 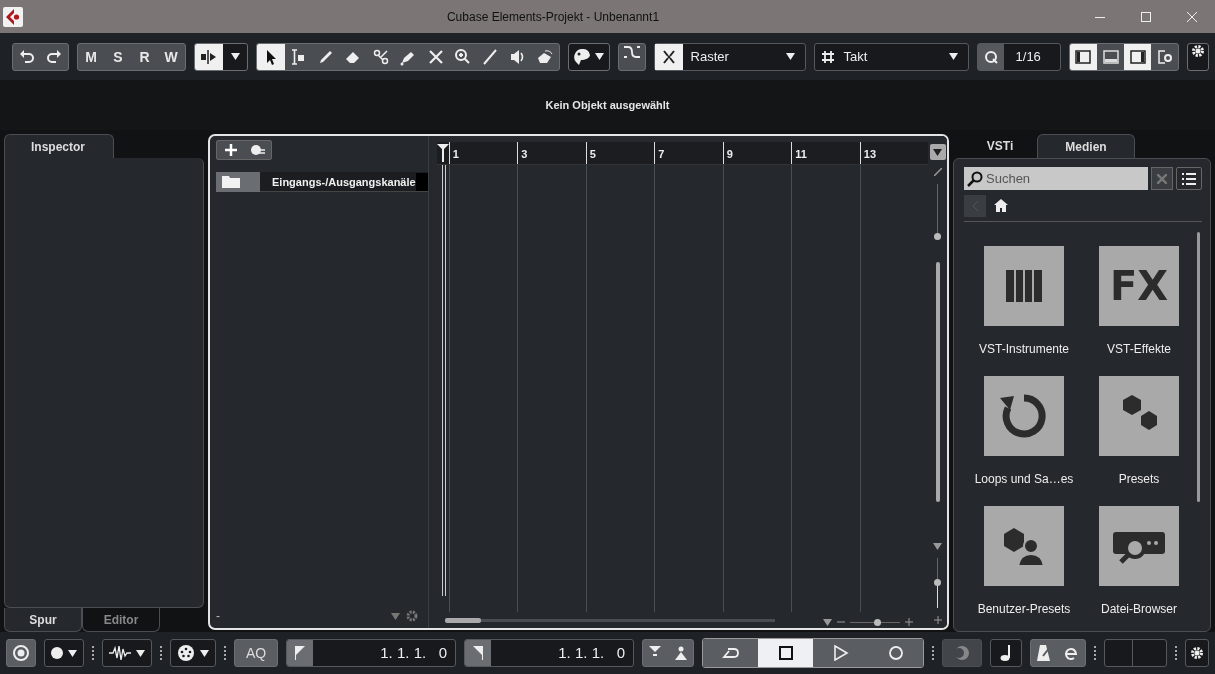 What do you see at coordinates (218, 616) in the screenshot?
I see `track-footer-text: -` at bounding box center [218, 616].